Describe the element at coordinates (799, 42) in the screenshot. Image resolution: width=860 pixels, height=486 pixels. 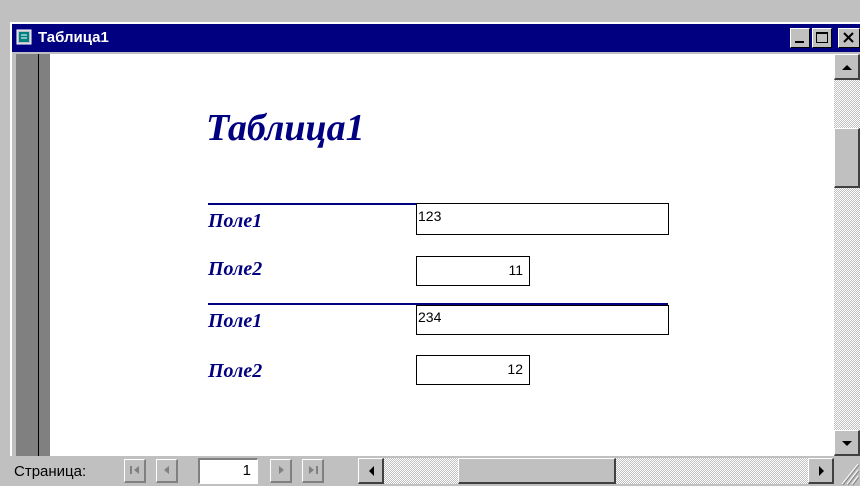
I see `minimize-icon` at that location.